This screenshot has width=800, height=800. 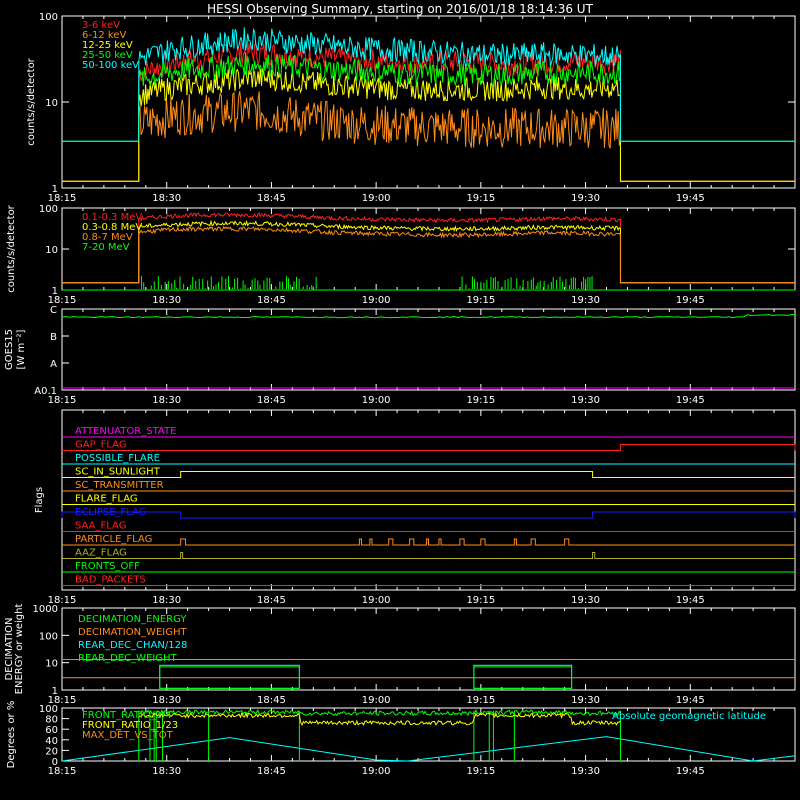 I want to click on y-tick-label: 40, so click(x=51, y=741).